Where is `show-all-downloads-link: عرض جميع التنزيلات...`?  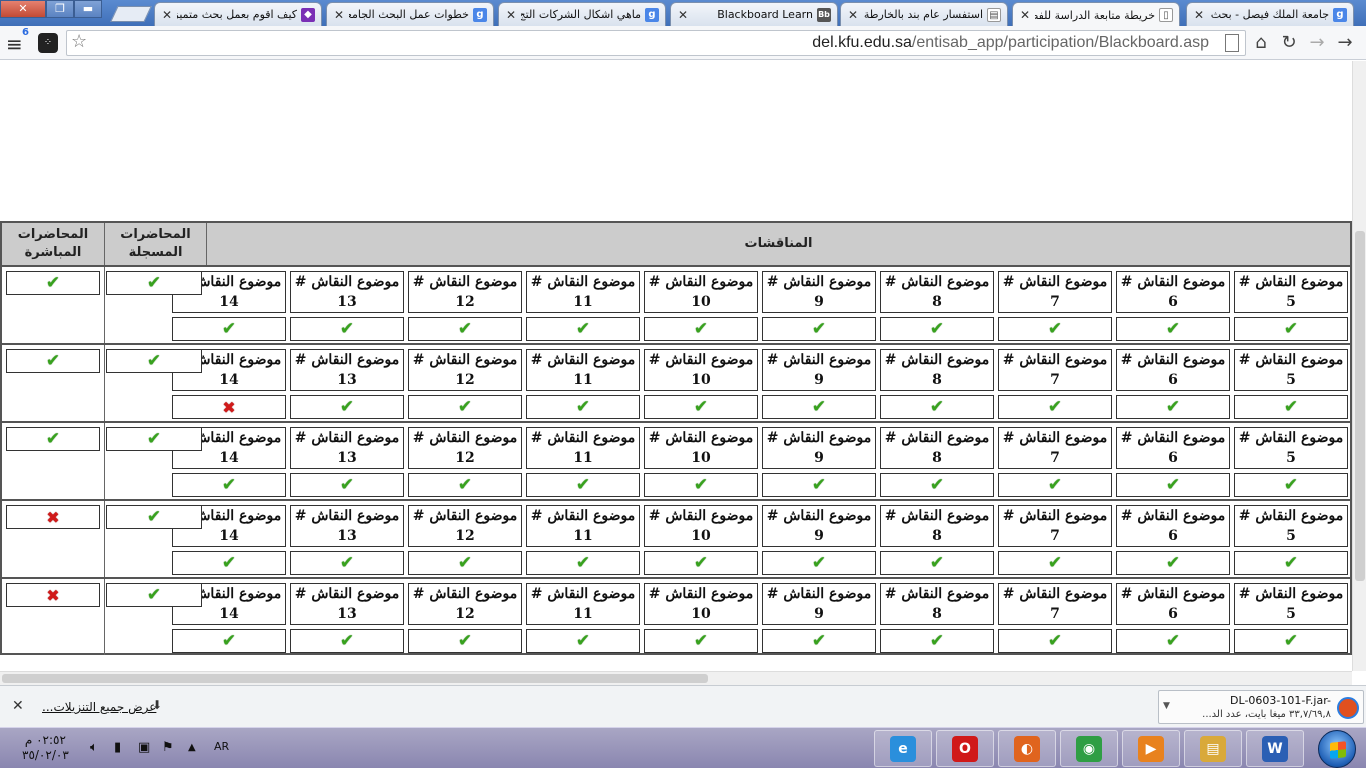
show-all-downloads-link: عرض جميع التنزيلات... is located at coordinates (99, 707).